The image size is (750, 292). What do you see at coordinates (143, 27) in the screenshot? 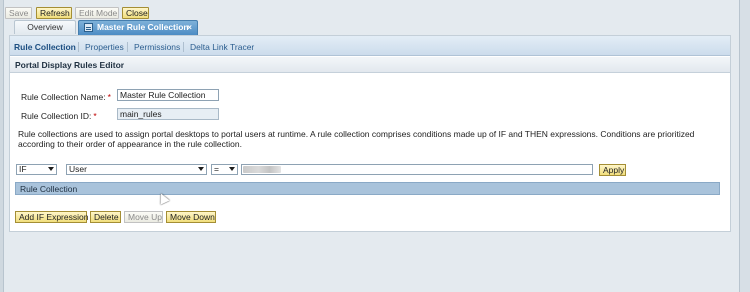
I see `tab-label: Master Rule Collection` at bounding box center [143, 27].